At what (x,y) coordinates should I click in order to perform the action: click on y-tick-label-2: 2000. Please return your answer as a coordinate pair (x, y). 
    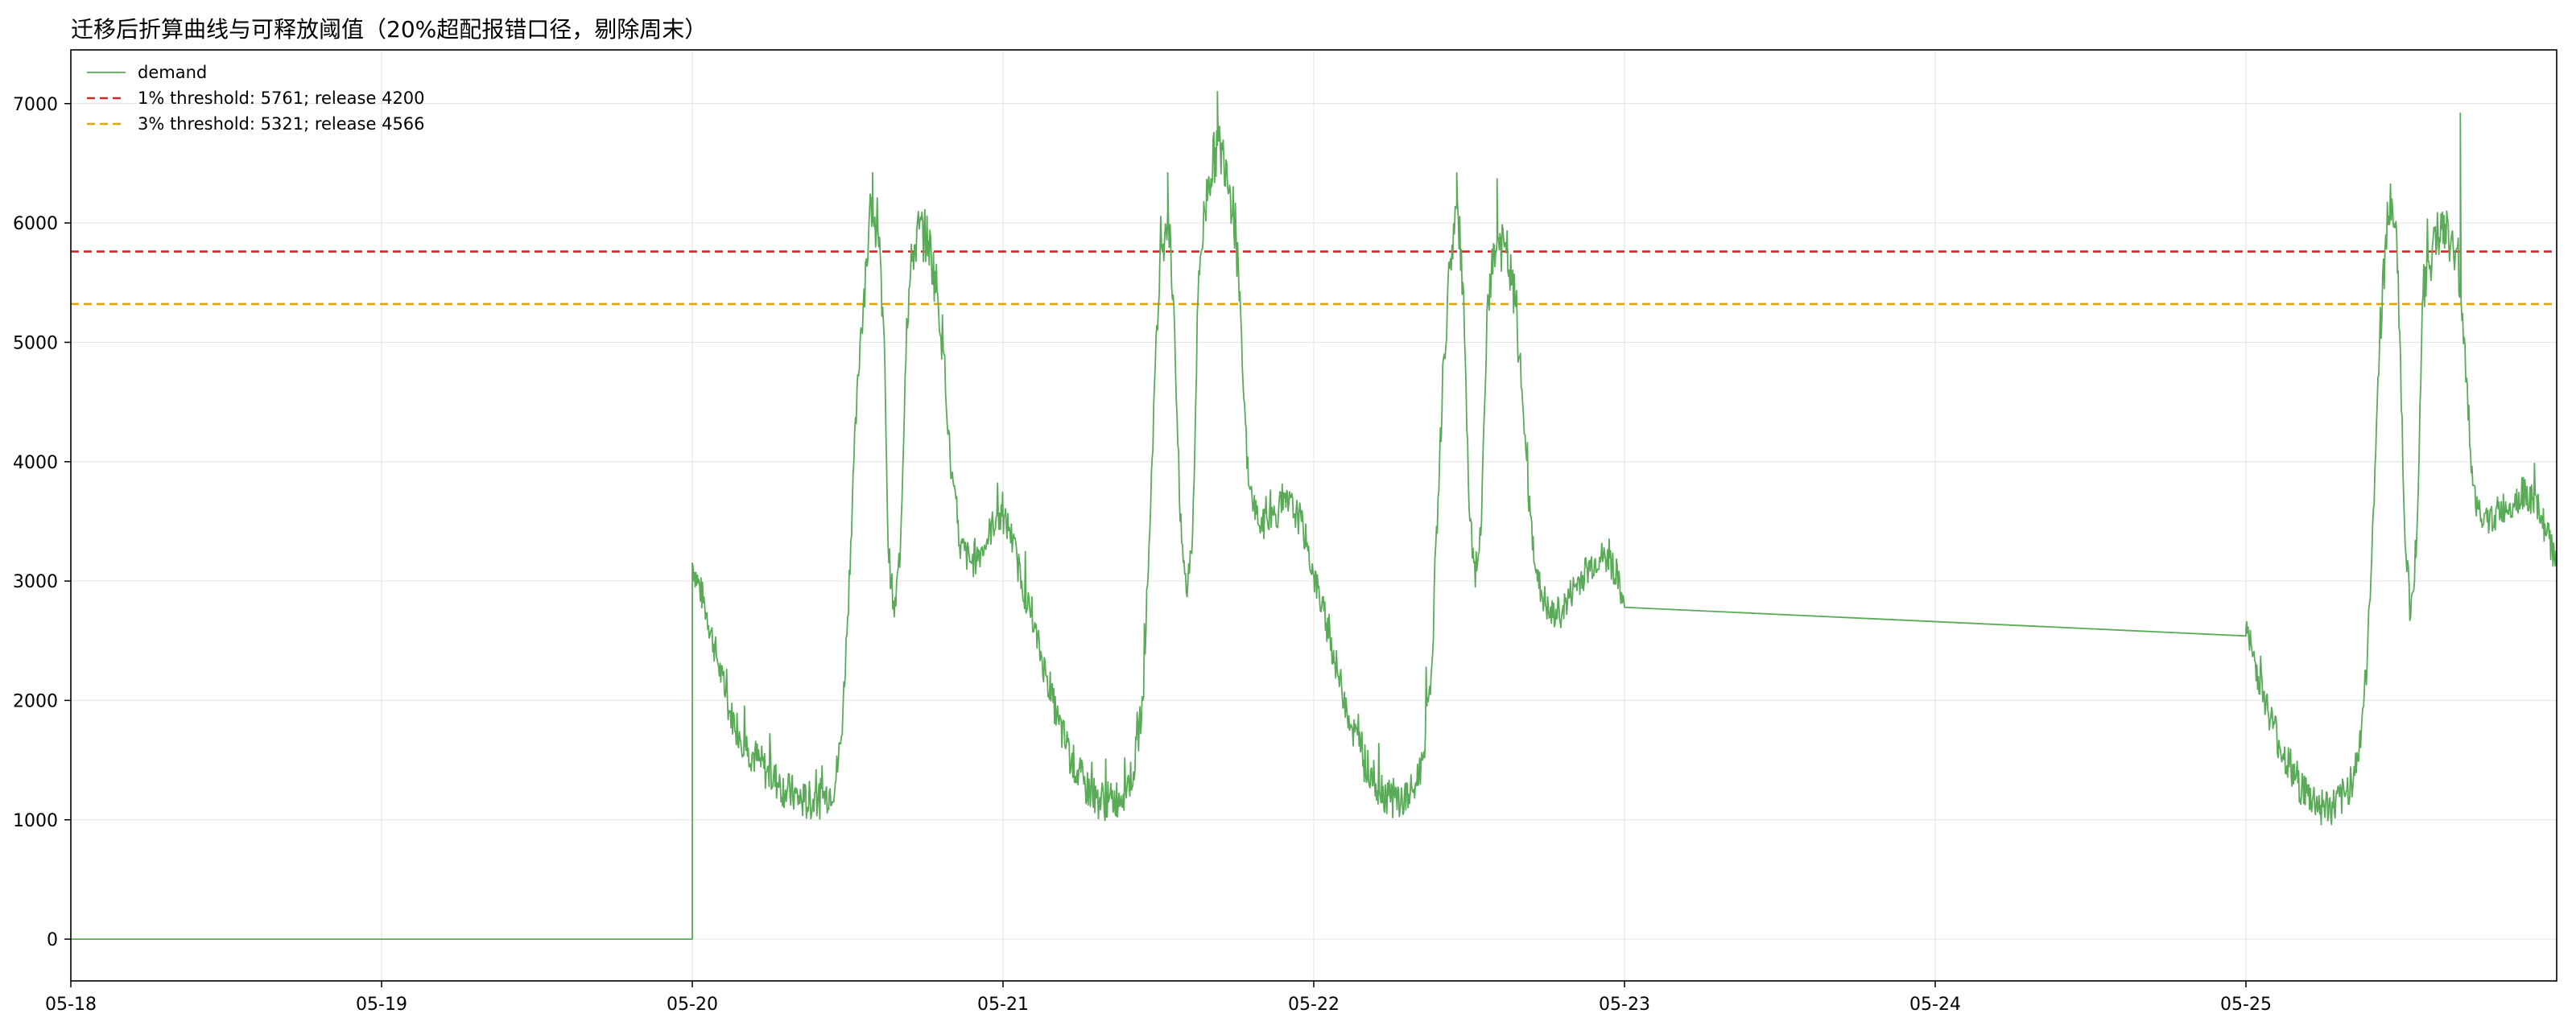
    Looking at the image, I should click on (35, 701).